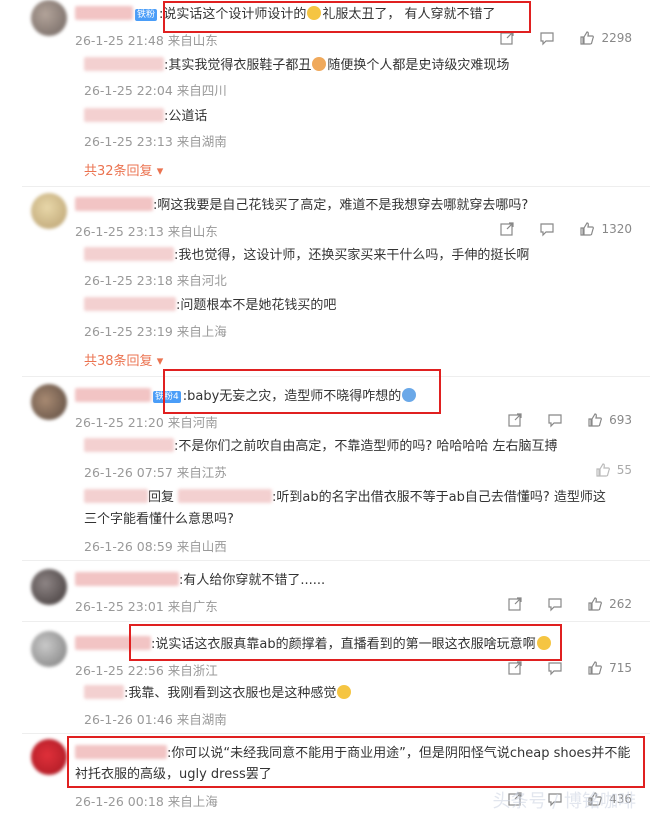 The height and width of the screenshot is (813, 650). I want to click on reply-meta: 26-1-25 23:13 来自湖南, so click(155, 141).